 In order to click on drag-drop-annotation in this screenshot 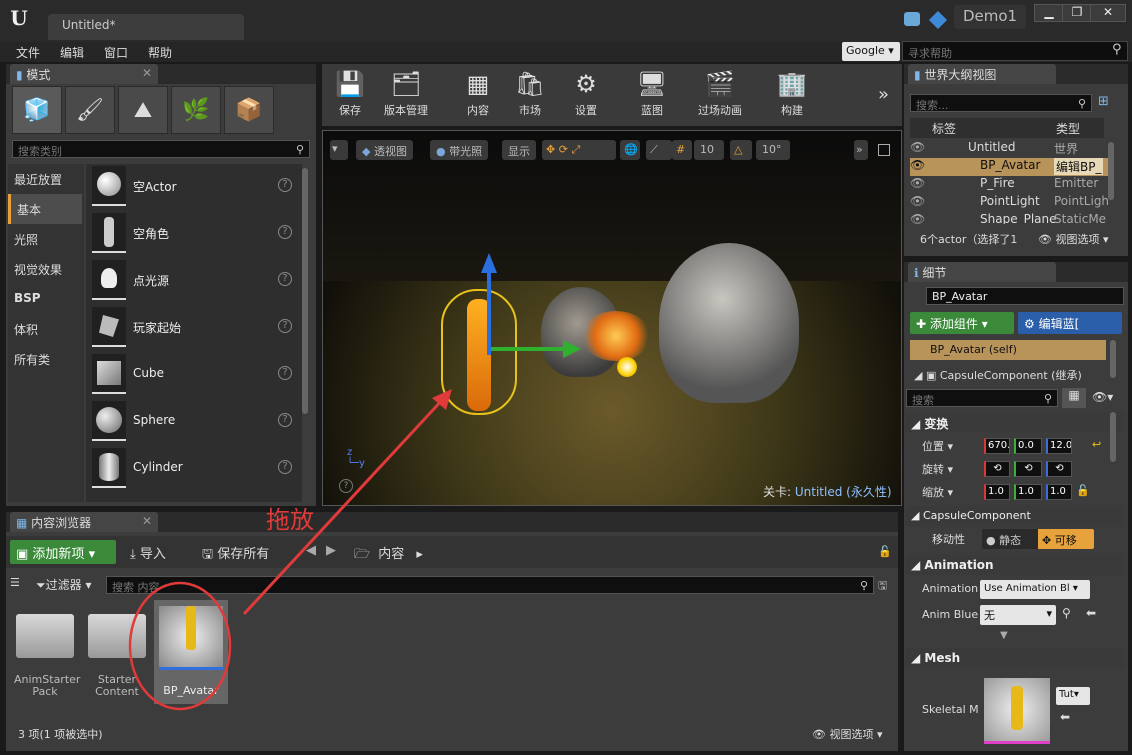, I will do `click(290, 550)`.